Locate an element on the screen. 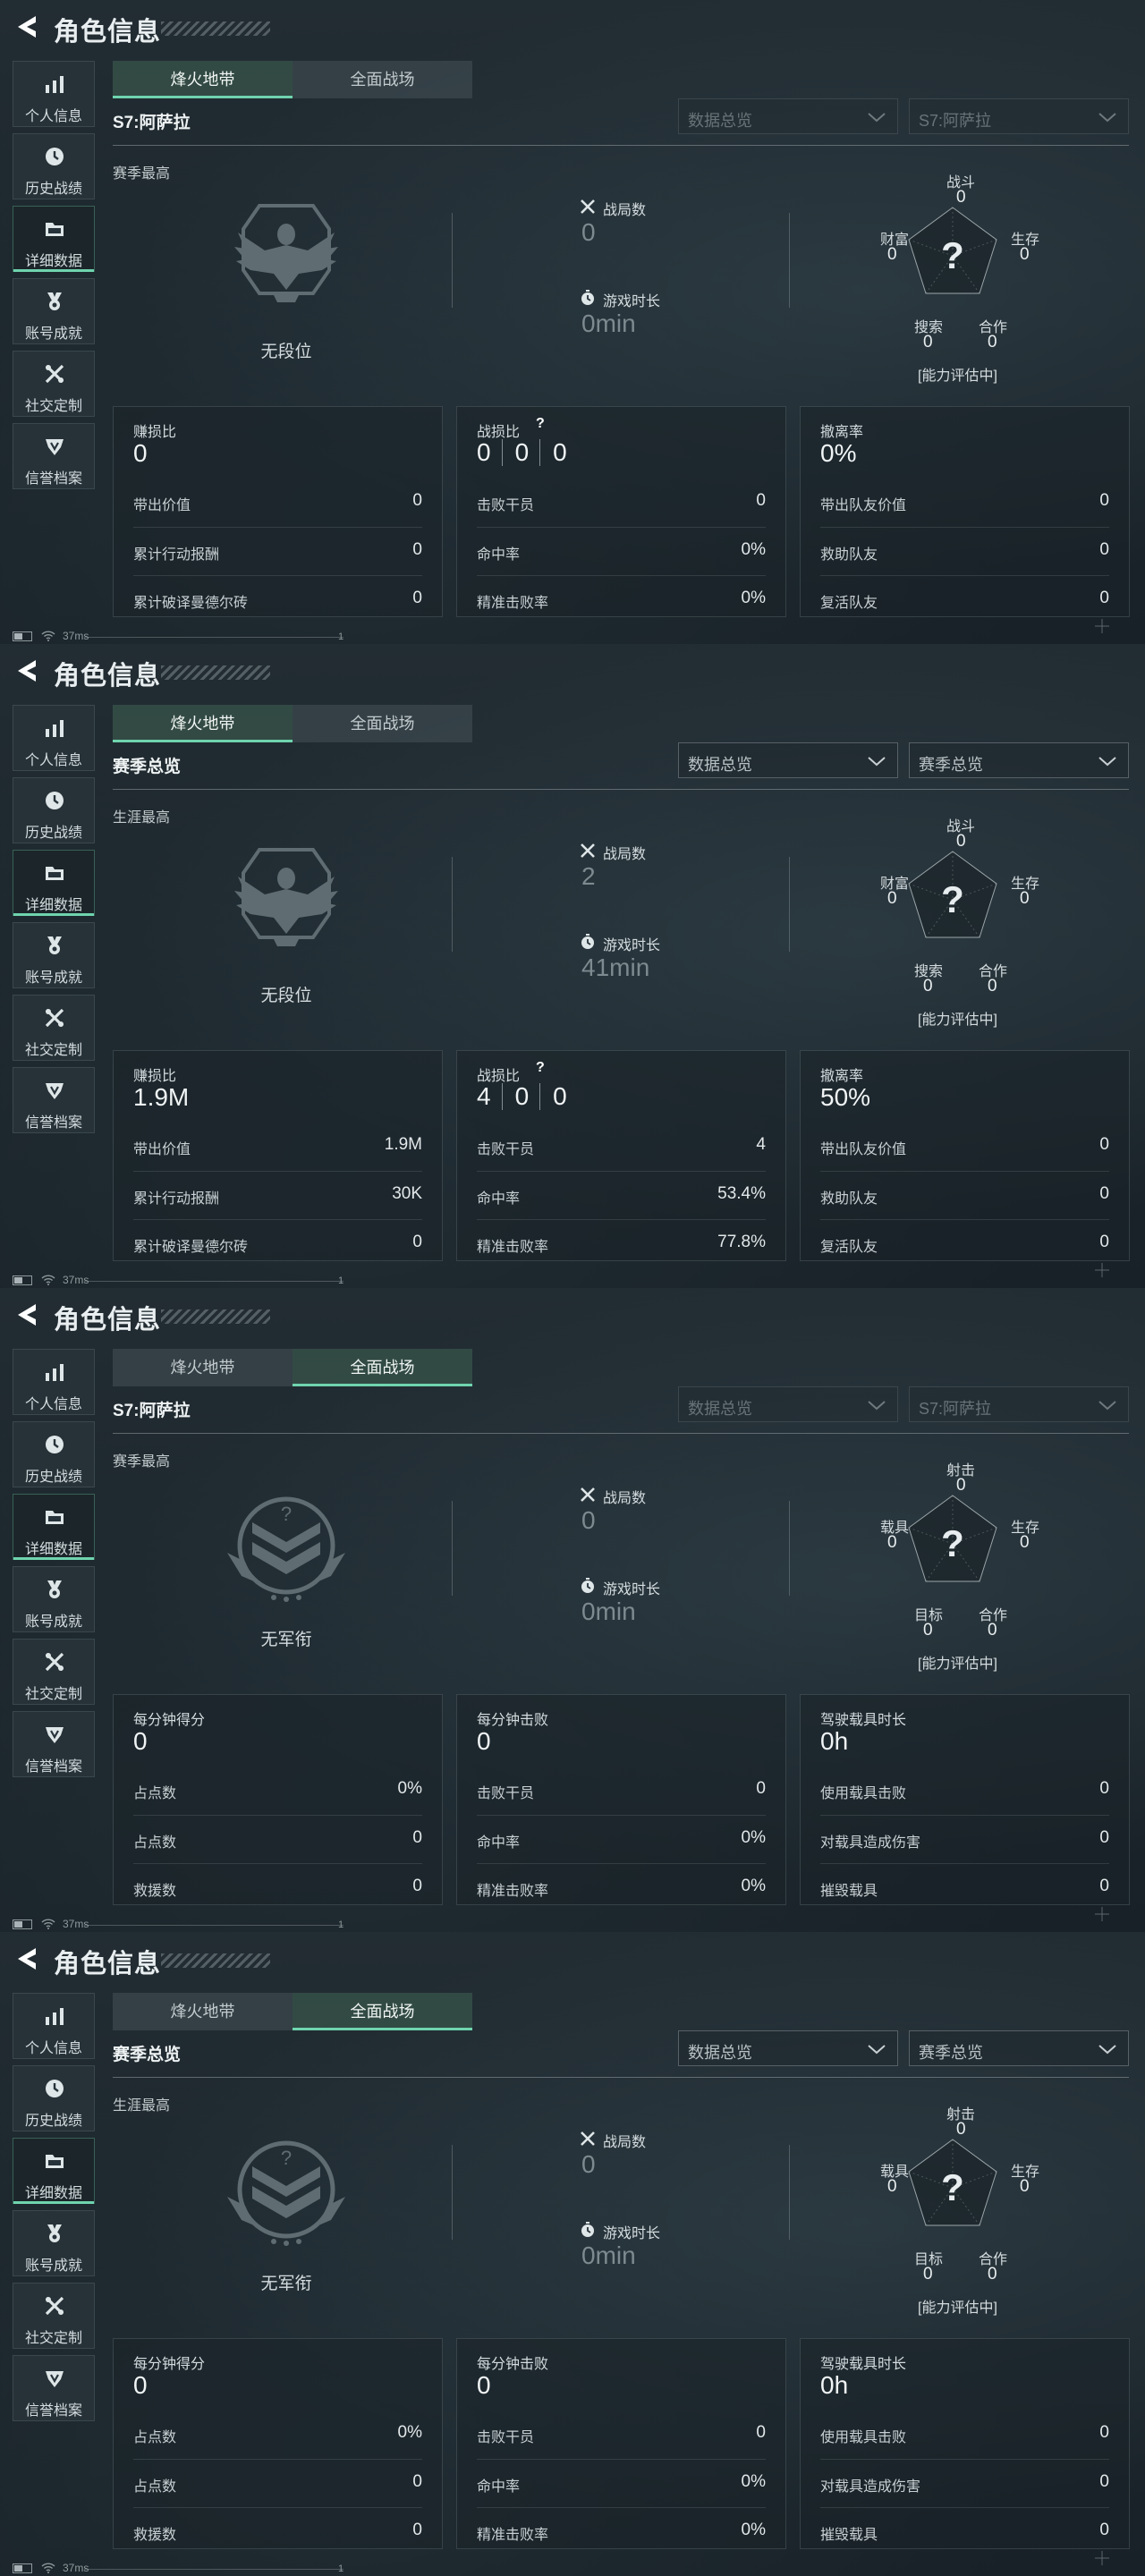 This screenshot has width=1145, height=2576. header-decoration is located at coordinates (215, 672).